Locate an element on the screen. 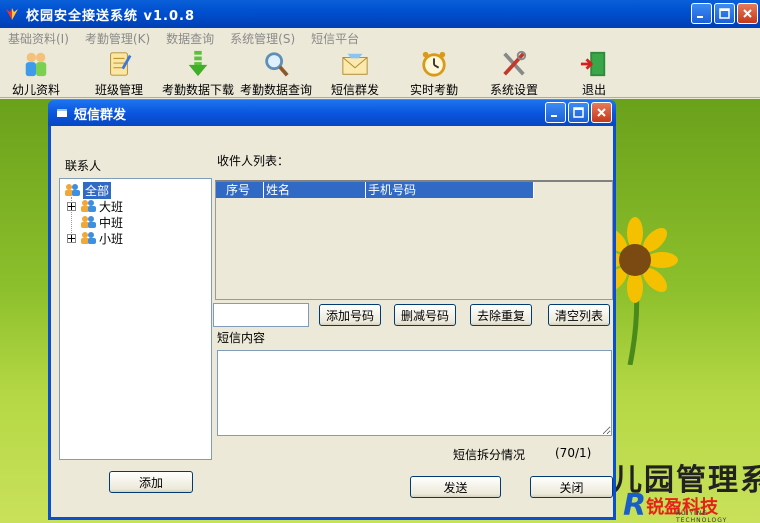 This screenshot has height=523, width=760. add-number-button: 添加号码 is located at coordinates (350, 315).